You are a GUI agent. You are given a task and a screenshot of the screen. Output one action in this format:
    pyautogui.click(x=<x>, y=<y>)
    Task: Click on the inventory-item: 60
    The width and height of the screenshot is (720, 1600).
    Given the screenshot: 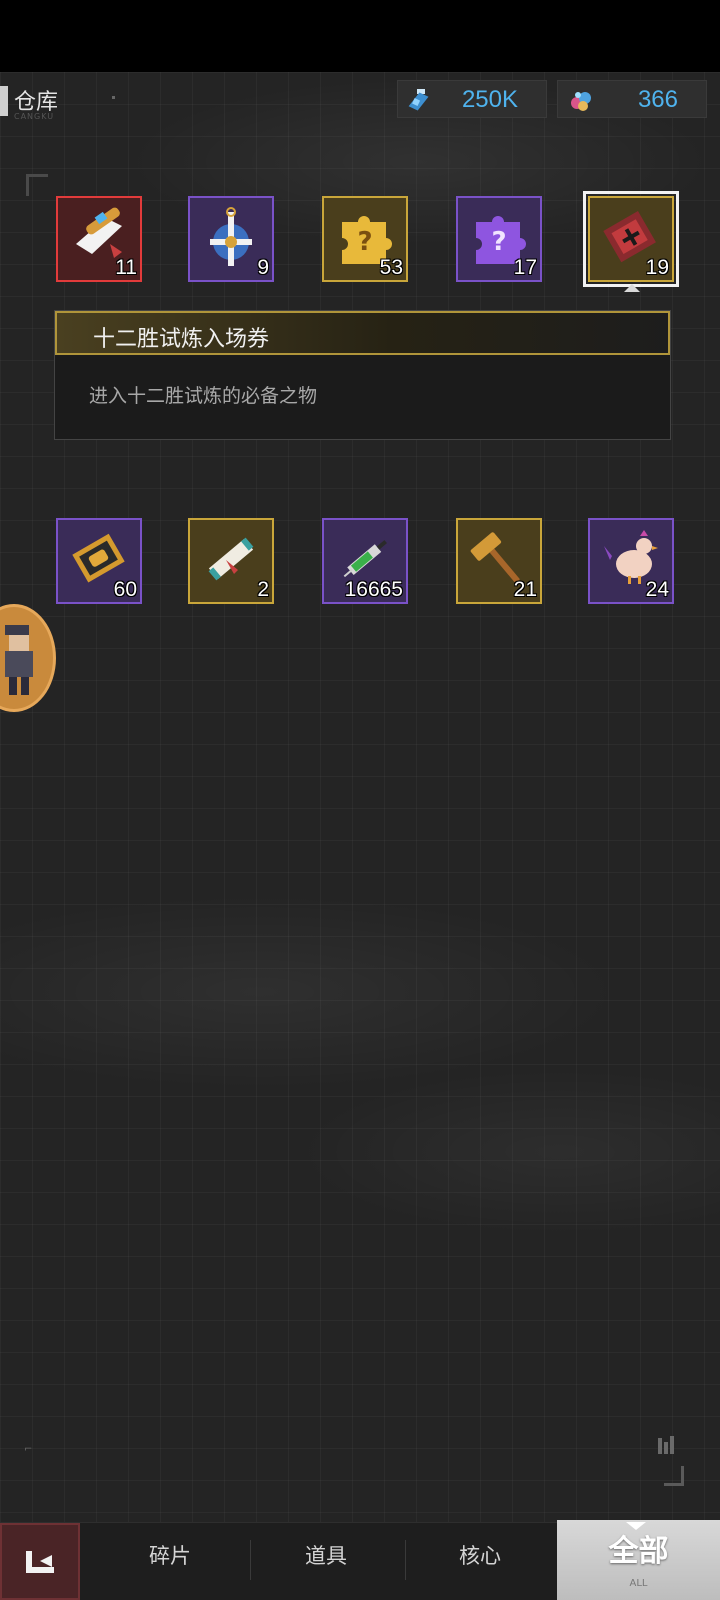 What is the action you would take?
    pyautogui.click(x=99, y=561)
    